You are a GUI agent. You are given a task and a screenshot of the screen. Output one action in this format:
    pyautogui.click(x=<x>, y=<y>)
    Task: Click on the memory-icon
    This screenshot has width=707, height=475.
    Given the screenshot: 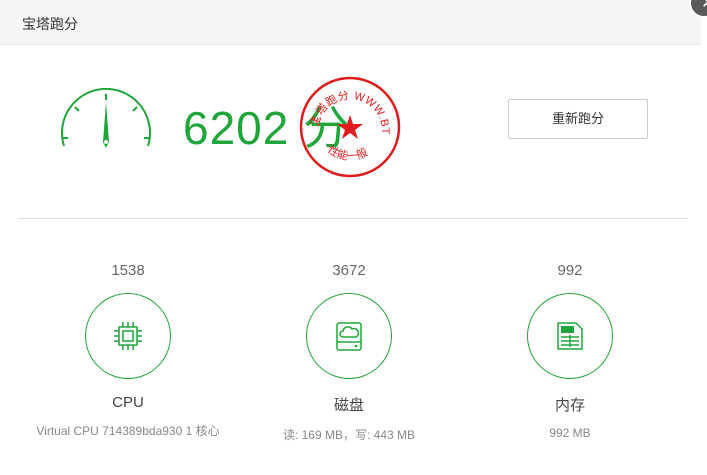 What is the action you would take?
    pyautogui.click(x=570, y=336)
    